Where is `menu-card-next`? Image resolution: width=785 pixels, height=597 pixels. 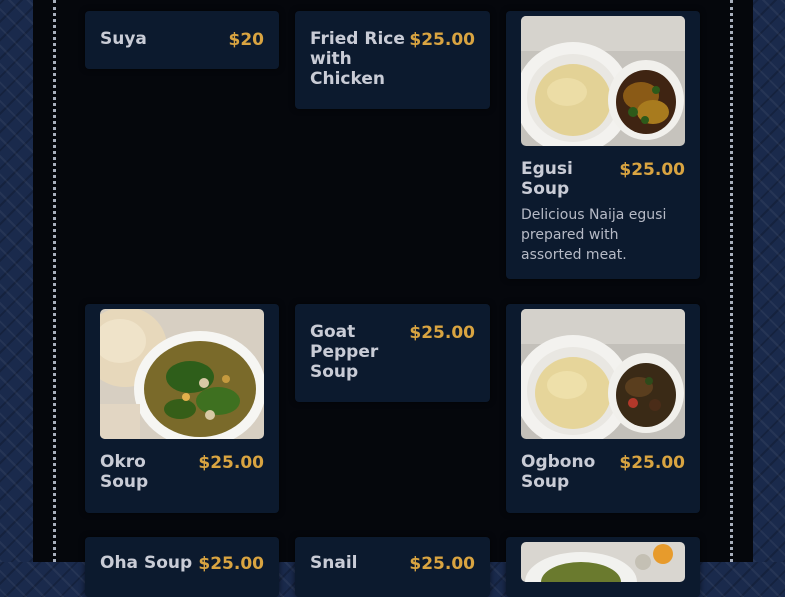 menu-card-next is located at coordinates (603, 567).